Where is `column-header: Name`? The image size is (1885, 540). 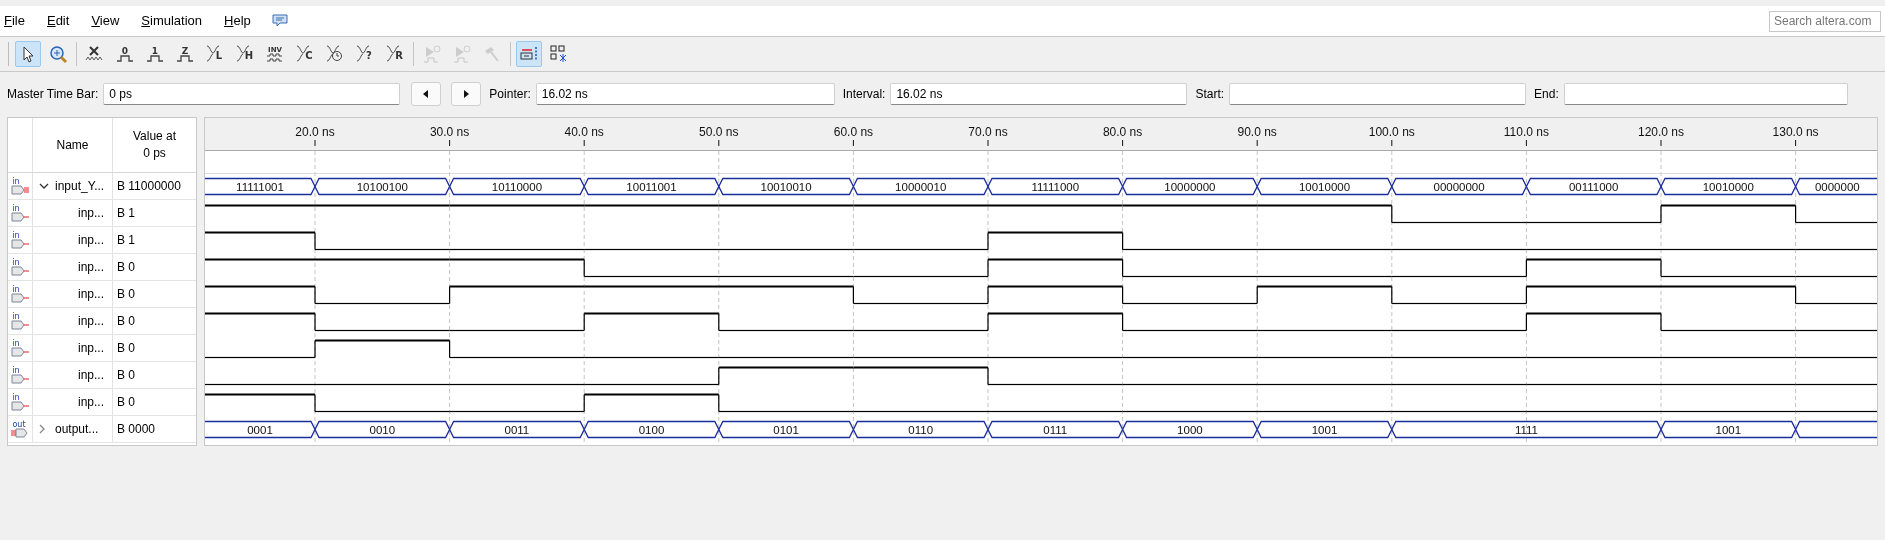 column-header: Name is located at coordinates (72, 145).